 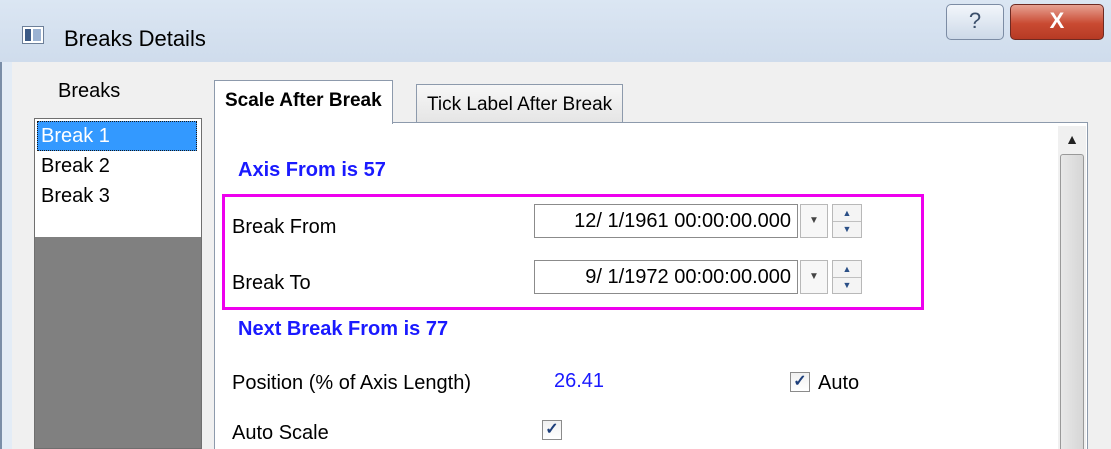 What do you see at coordinates (117, 166) in the screenshot?
I see `list-item-break-2: Break 2` at bounding box center [117, 166].